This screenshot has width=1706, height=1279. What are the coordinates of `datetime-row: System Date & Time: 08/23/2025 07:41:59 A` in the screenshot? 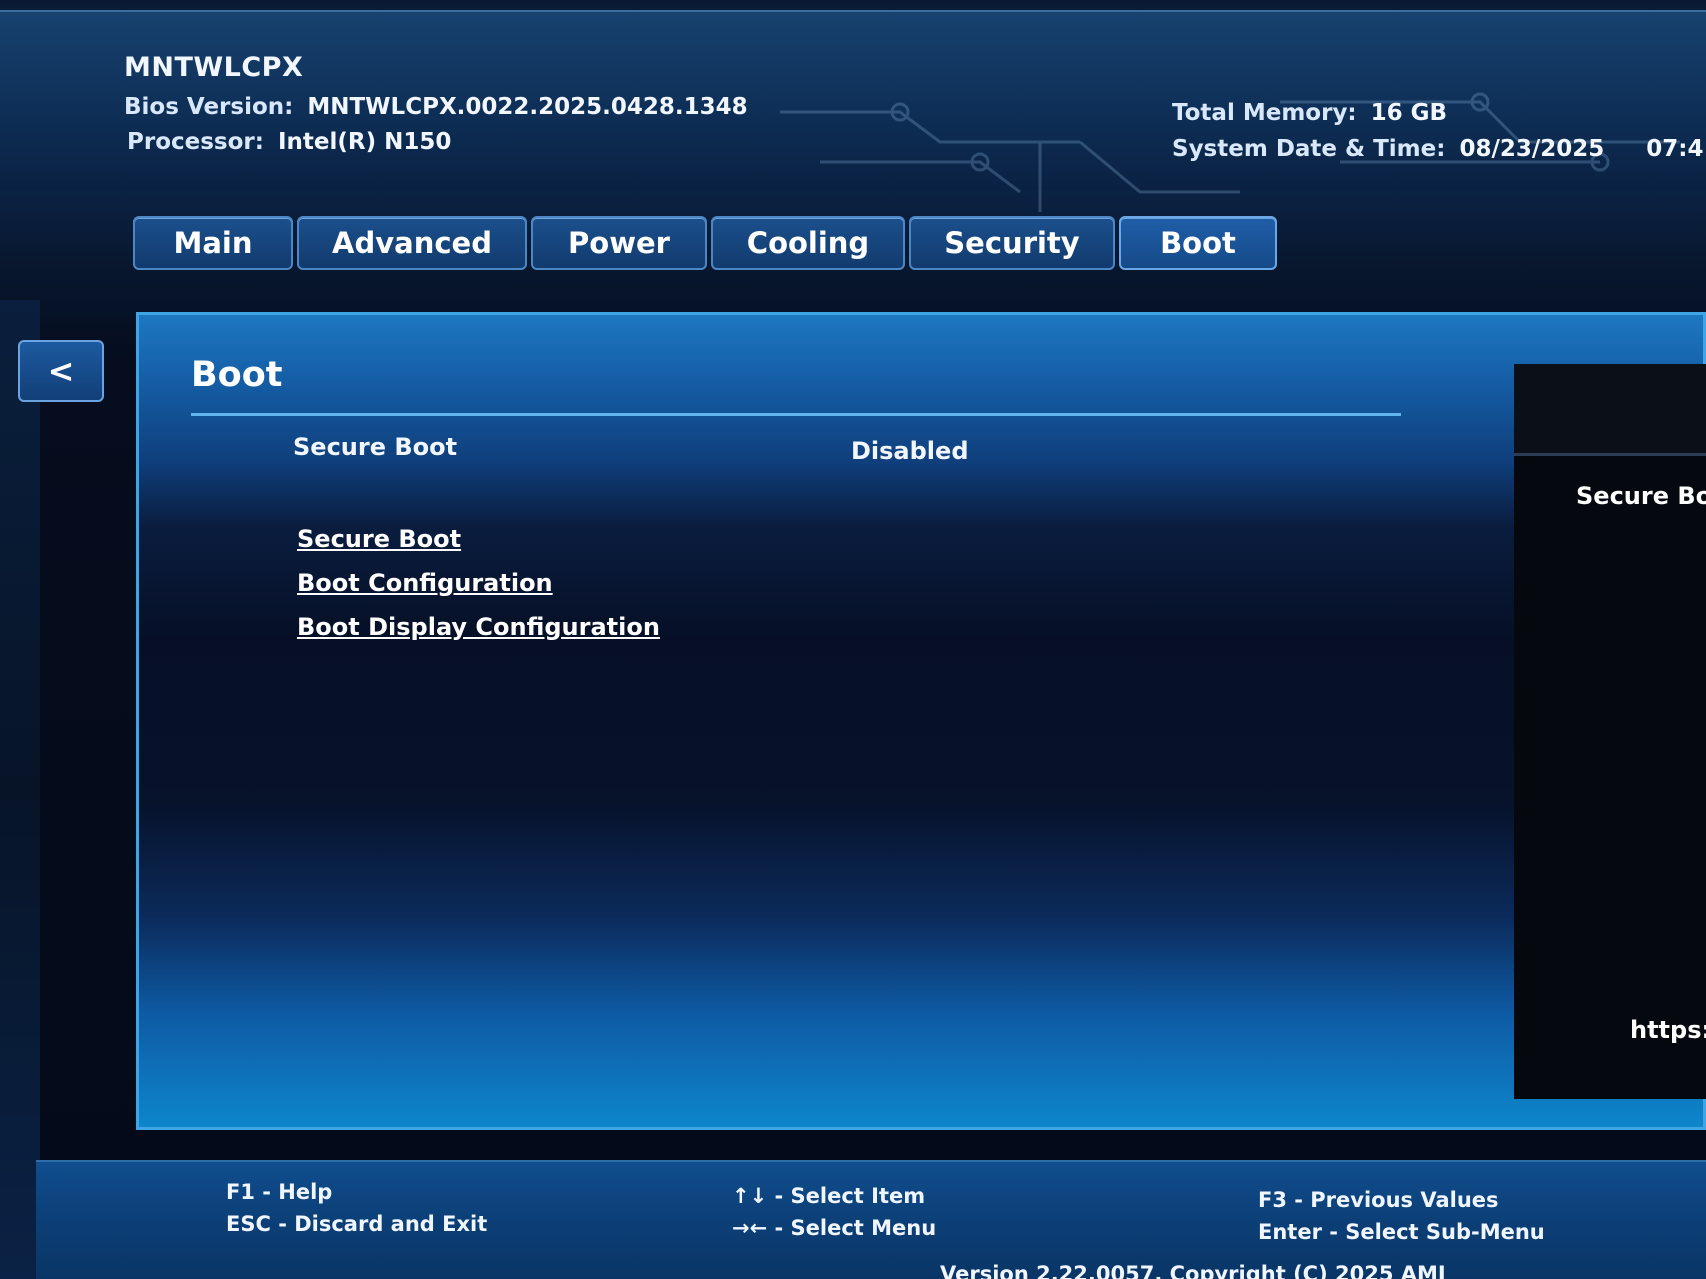 It's located at (1439, 149).